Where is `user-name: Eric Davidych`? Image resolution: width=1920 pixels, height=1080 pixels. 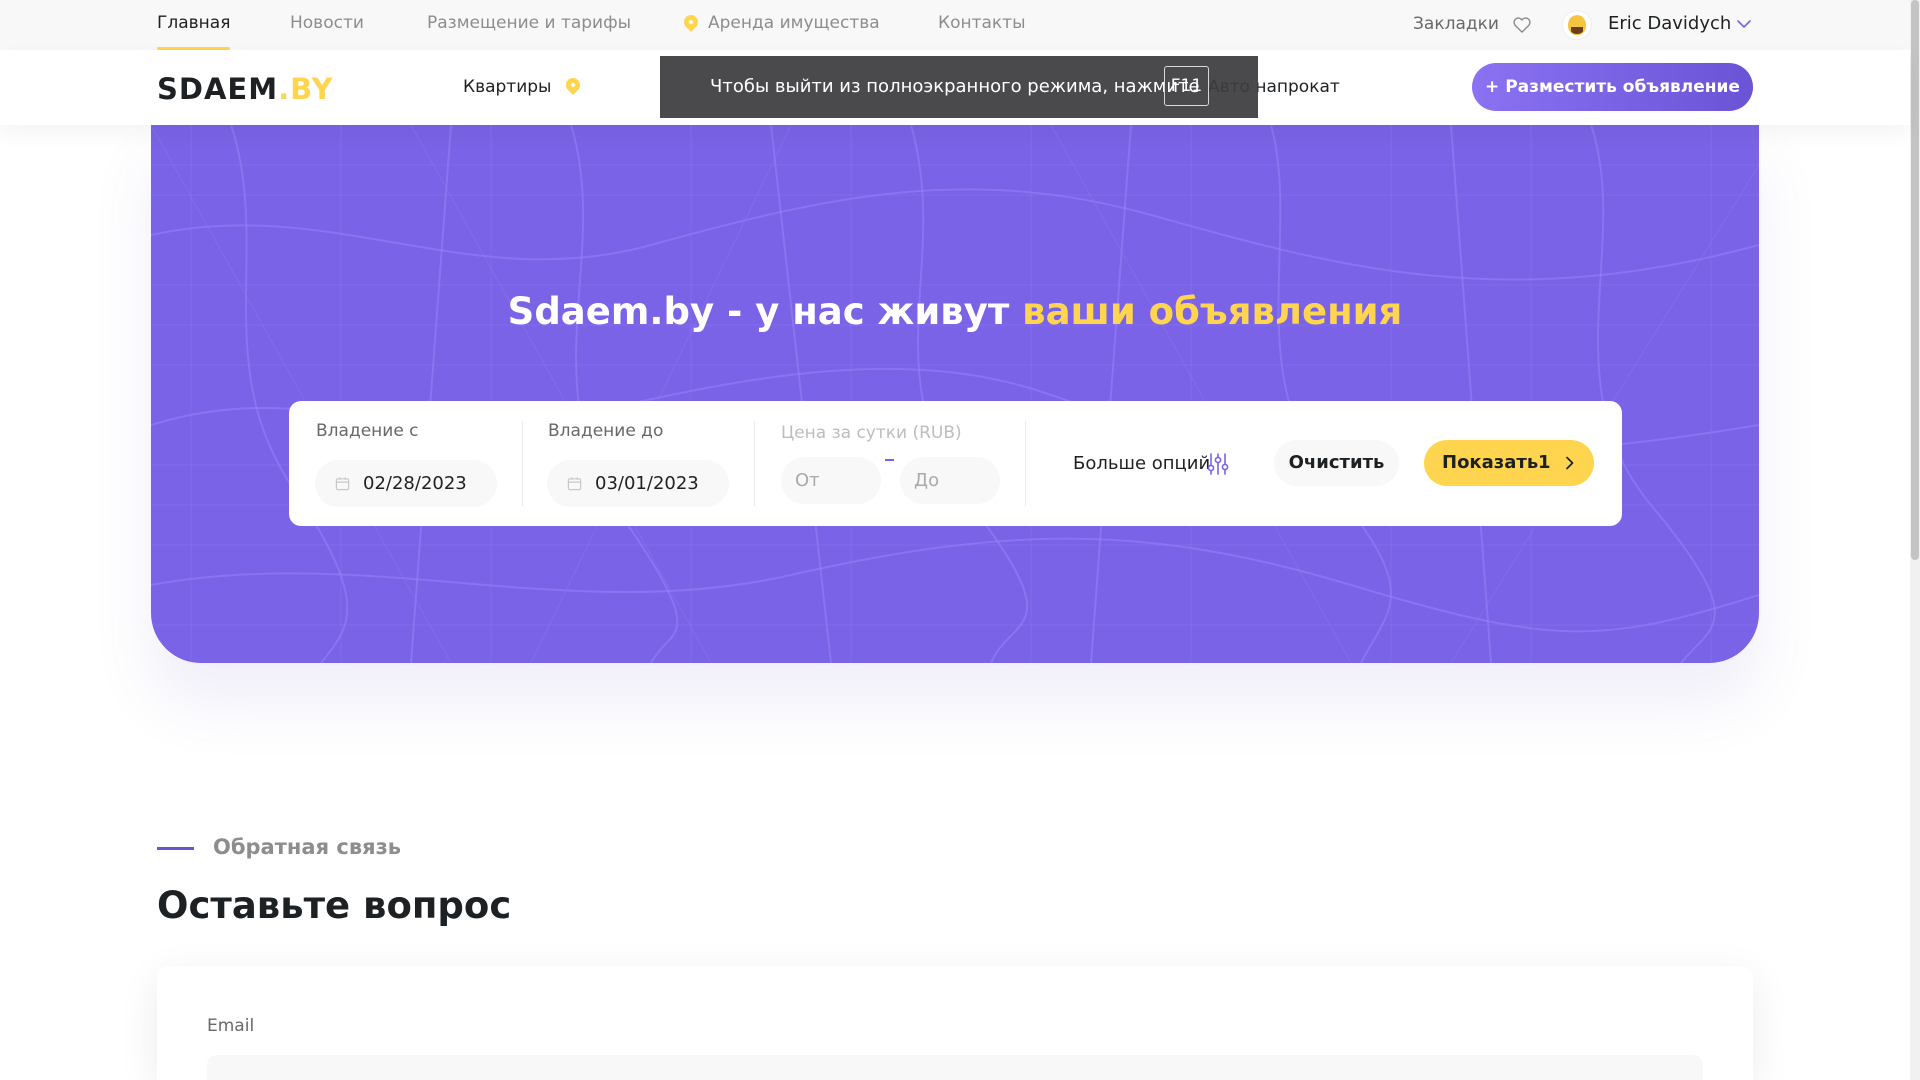 user-name: Eric Davidych is located at coordinates (1669, 25).